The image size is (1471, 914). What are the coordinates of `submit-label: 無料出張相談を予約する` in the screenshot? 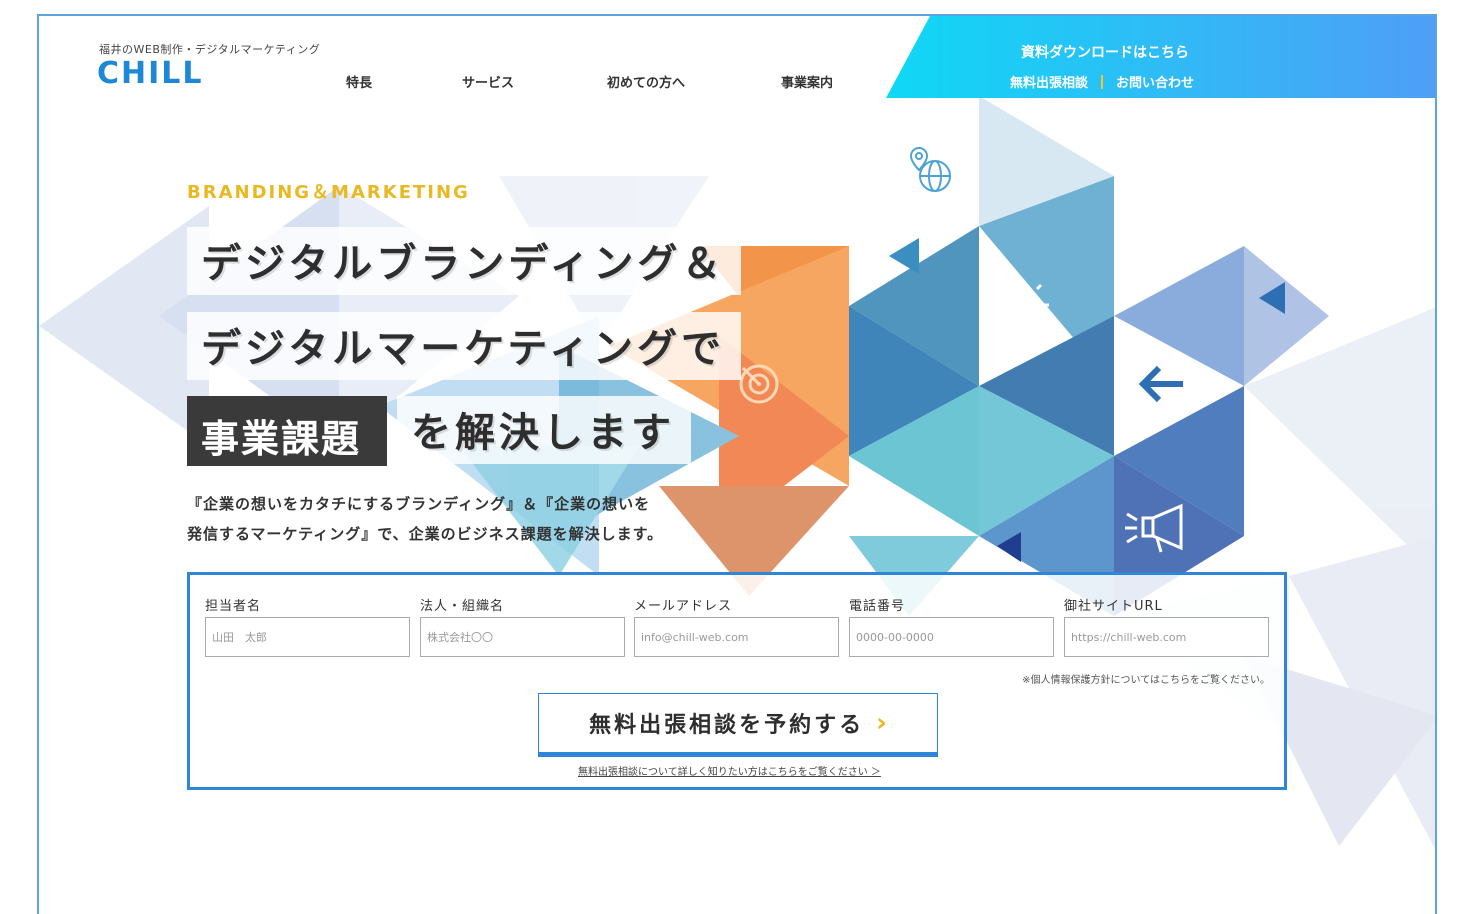 It's located at (727, 725).